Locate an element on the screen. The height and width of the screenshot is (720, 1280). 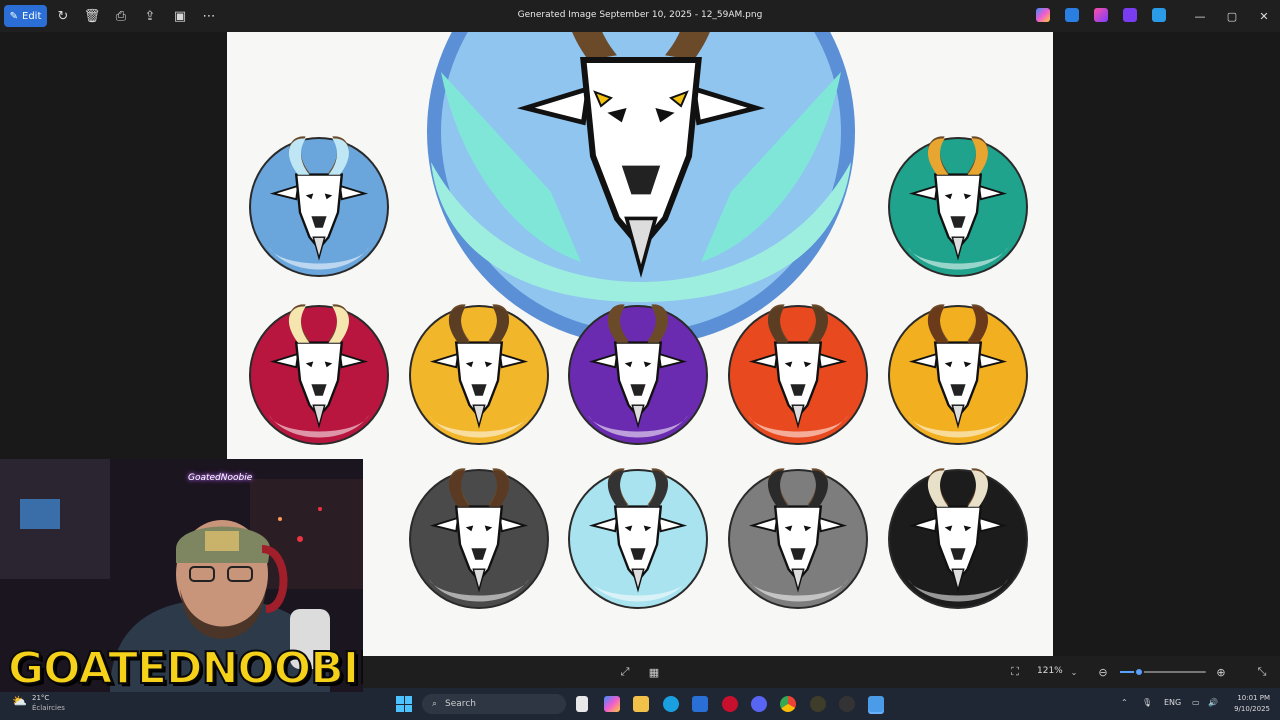
zoom-slider-thumb is located at coordinates (1138, 672).